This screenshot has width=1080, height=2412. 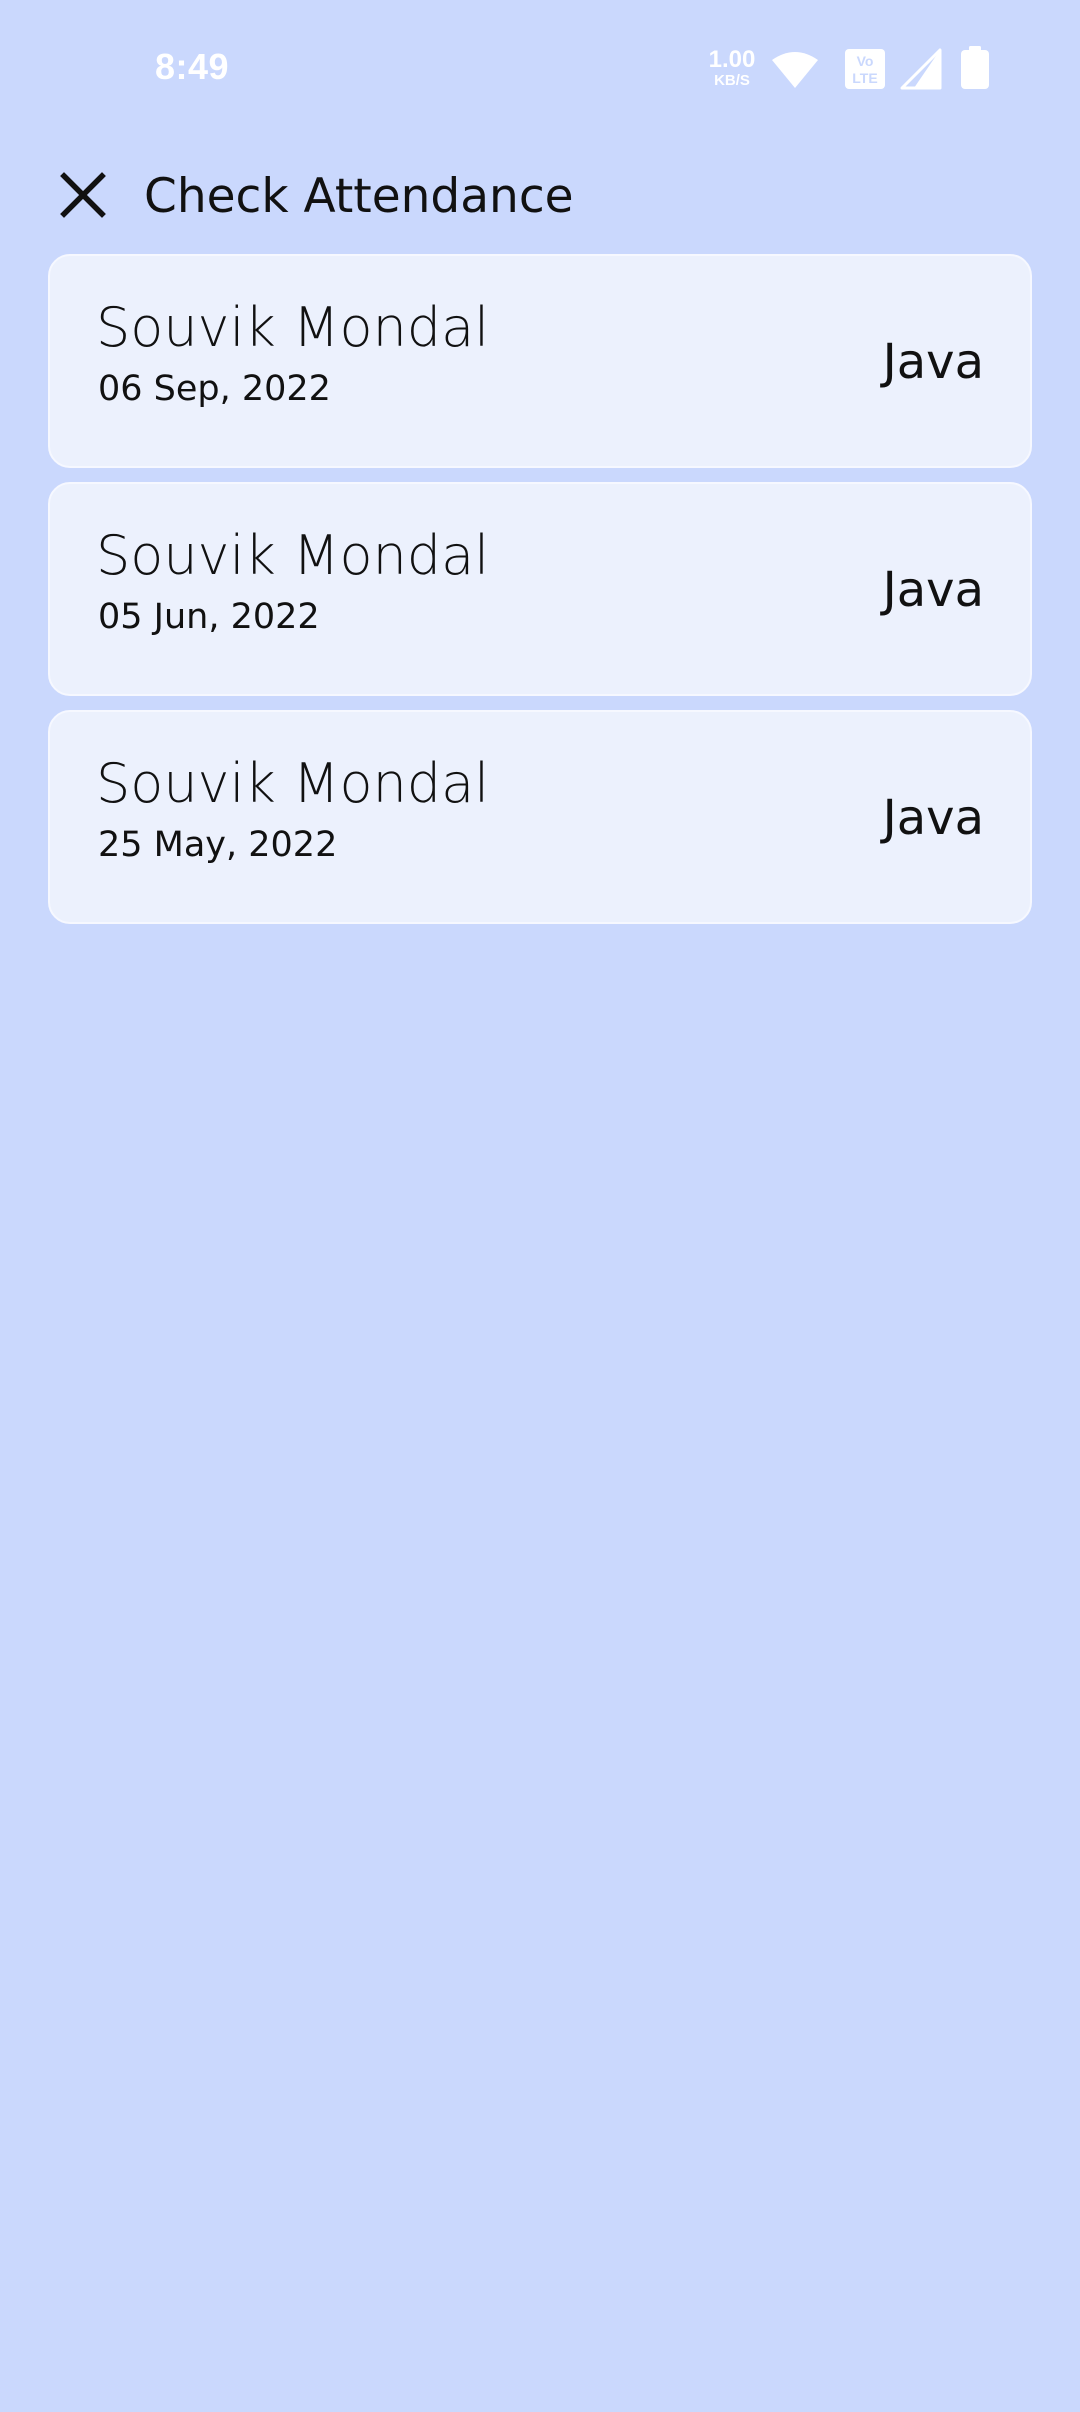 I want to click on battery-icon, so click(x=975, y=70).